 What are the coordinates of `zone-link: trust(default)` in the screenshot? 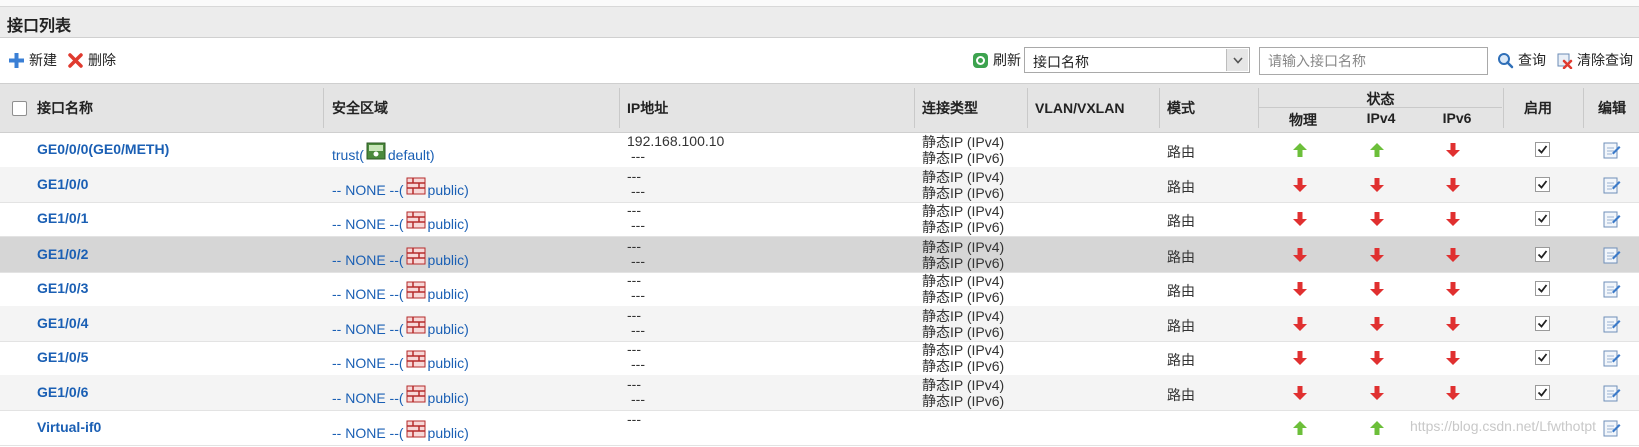 It's located at (383, 152).